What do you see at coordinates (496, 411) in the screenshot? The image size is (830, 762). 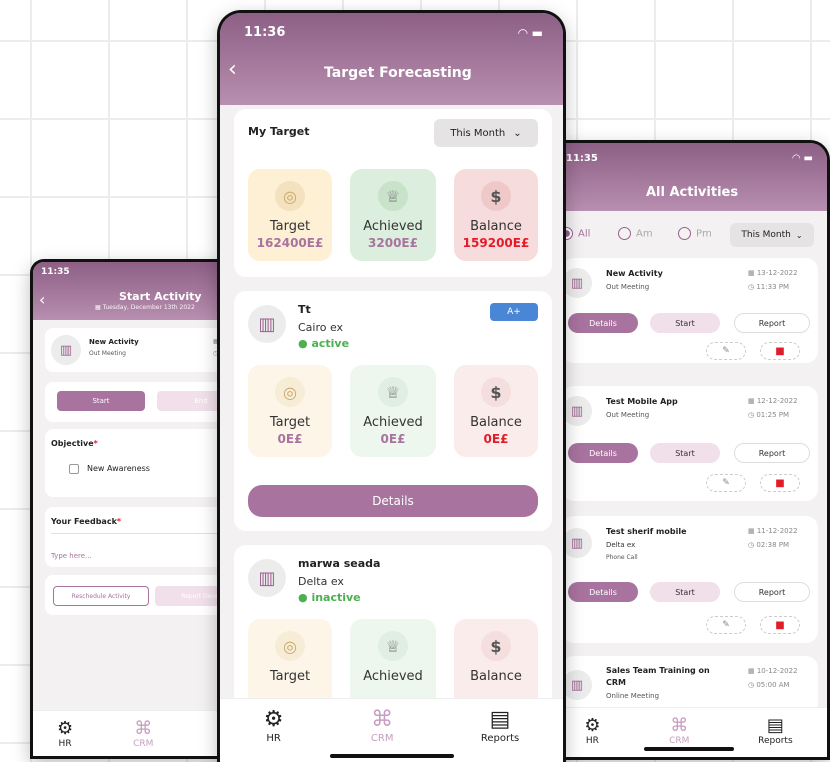 I see `balance-stat: $ Balance 0E£` at bounding box center [496, 411].